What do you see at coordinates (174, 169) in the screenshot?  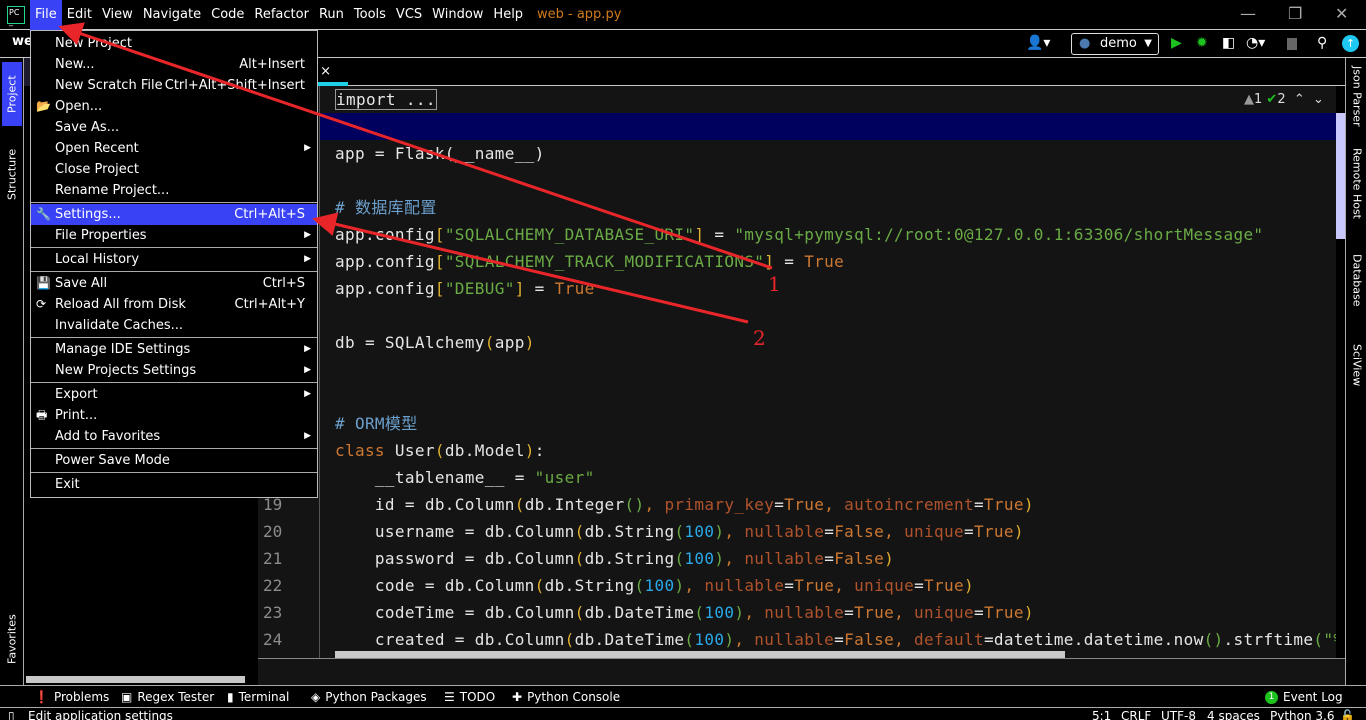 I see `menu-item-close-project: Close Project` at bounding box center [174, 169].